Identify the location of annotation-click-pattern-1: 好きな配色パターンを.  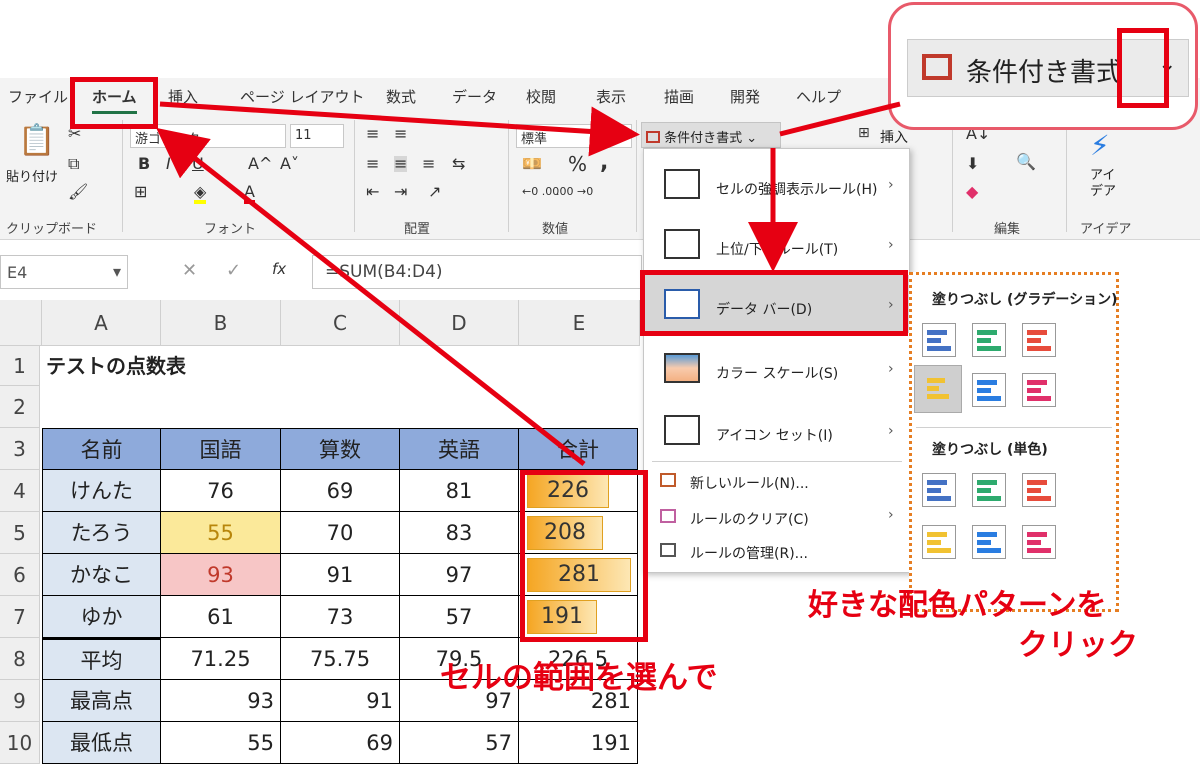
(957, 605).